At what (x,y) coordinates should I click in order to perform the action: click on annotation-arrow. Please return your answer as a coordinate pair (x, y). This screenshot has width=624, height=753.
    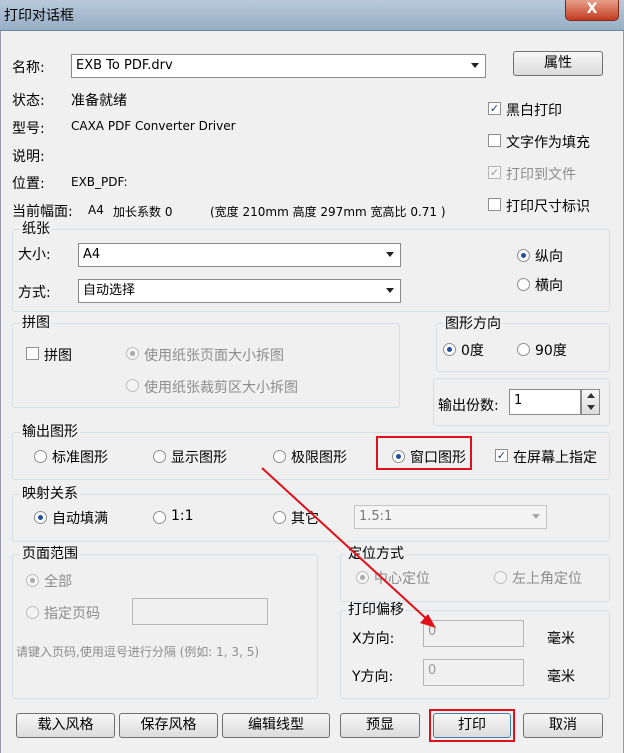
    Looking at the image, I should click on (348, 547).